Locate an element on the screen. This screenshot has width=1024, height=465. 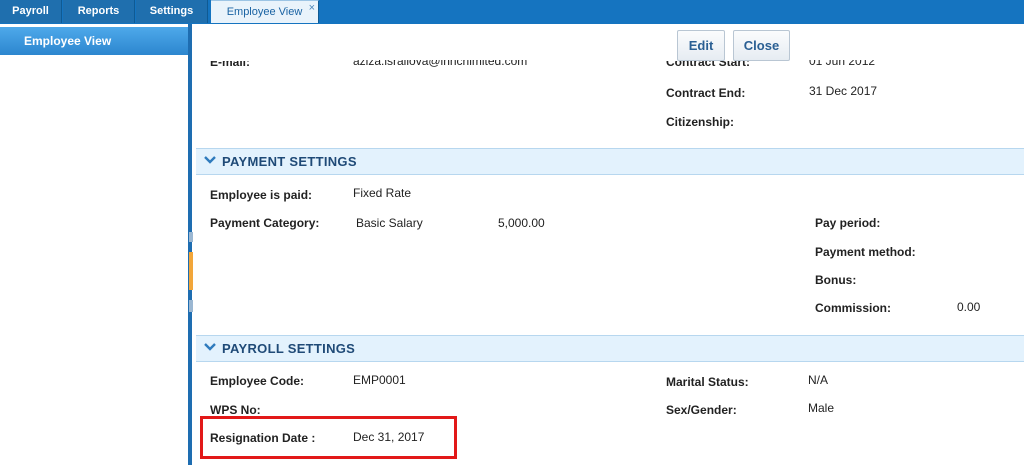
contract-start-label-clip: Contract Start: is located at coordinates (716, 65).